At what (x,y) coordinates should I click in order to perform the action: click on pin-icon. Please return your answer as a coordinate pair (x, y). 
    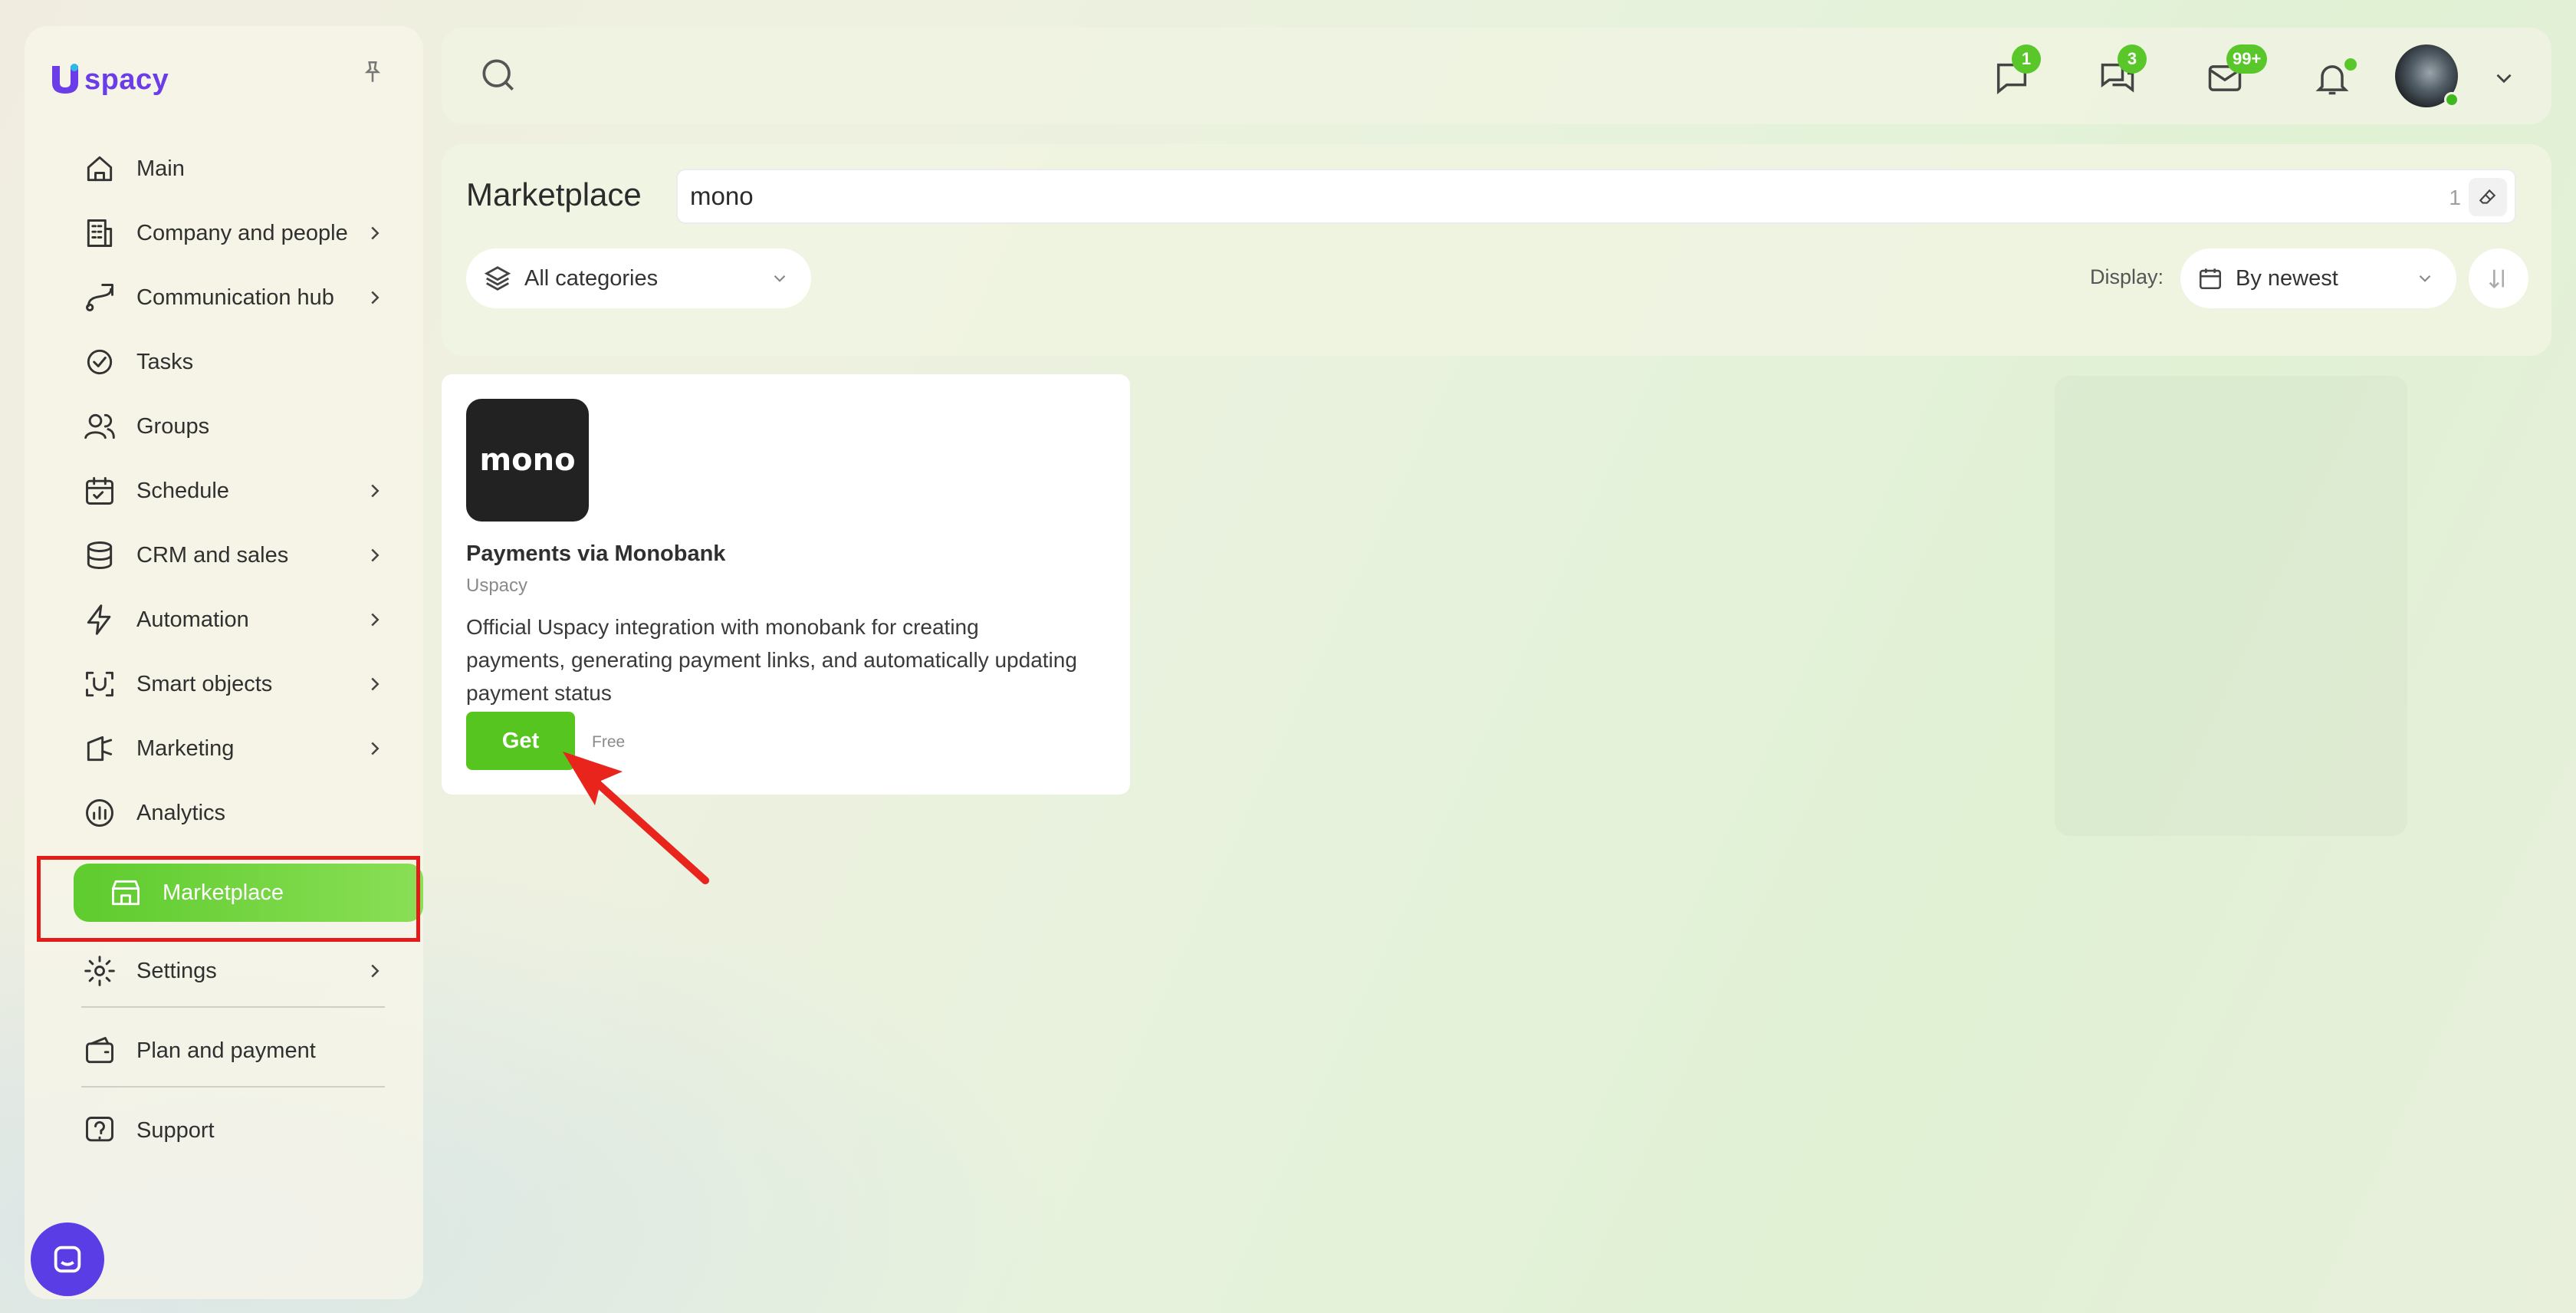
    Looking at the image, I should click on (373, 72).